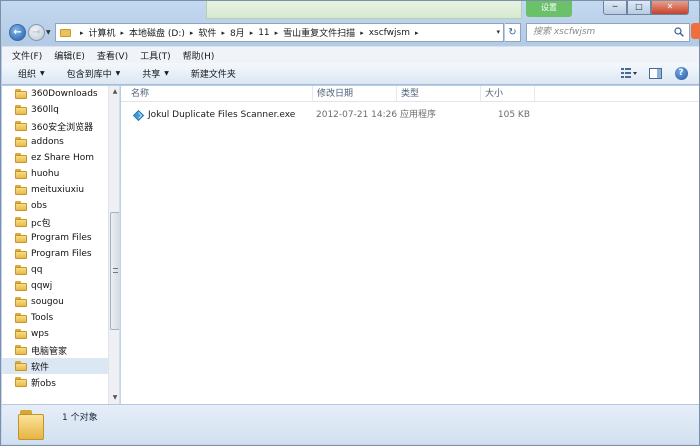 The width and height of the screenshot is (700, 446). I want to click on search-icon, so click(679, 32).